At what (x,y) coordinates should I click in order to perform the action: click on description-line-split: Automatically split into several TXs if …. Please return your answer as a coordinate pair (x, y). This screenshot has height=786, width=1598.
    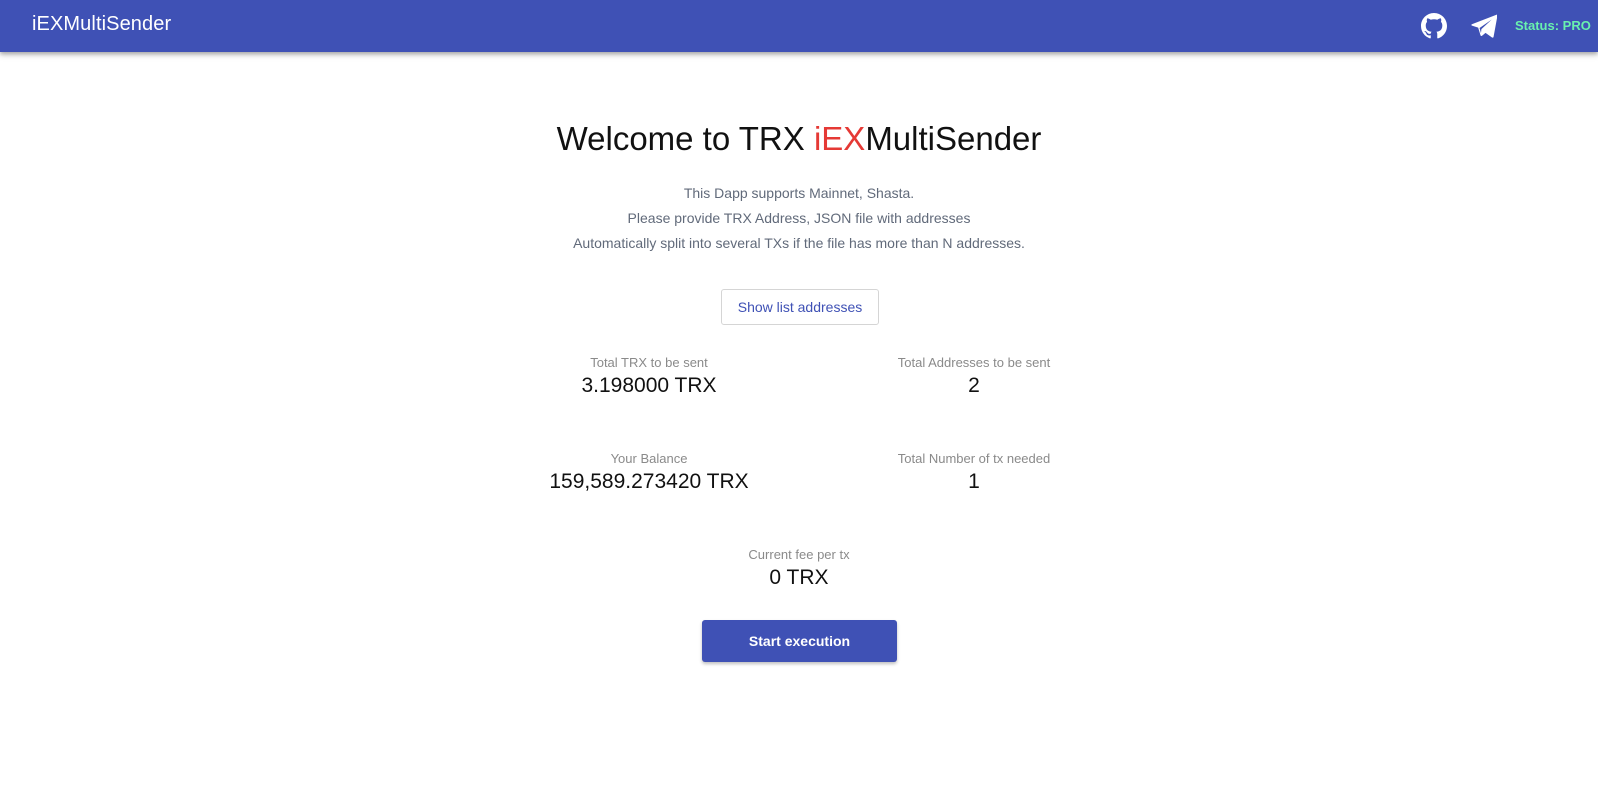
    Looking at the image, I should click on (799, 243).